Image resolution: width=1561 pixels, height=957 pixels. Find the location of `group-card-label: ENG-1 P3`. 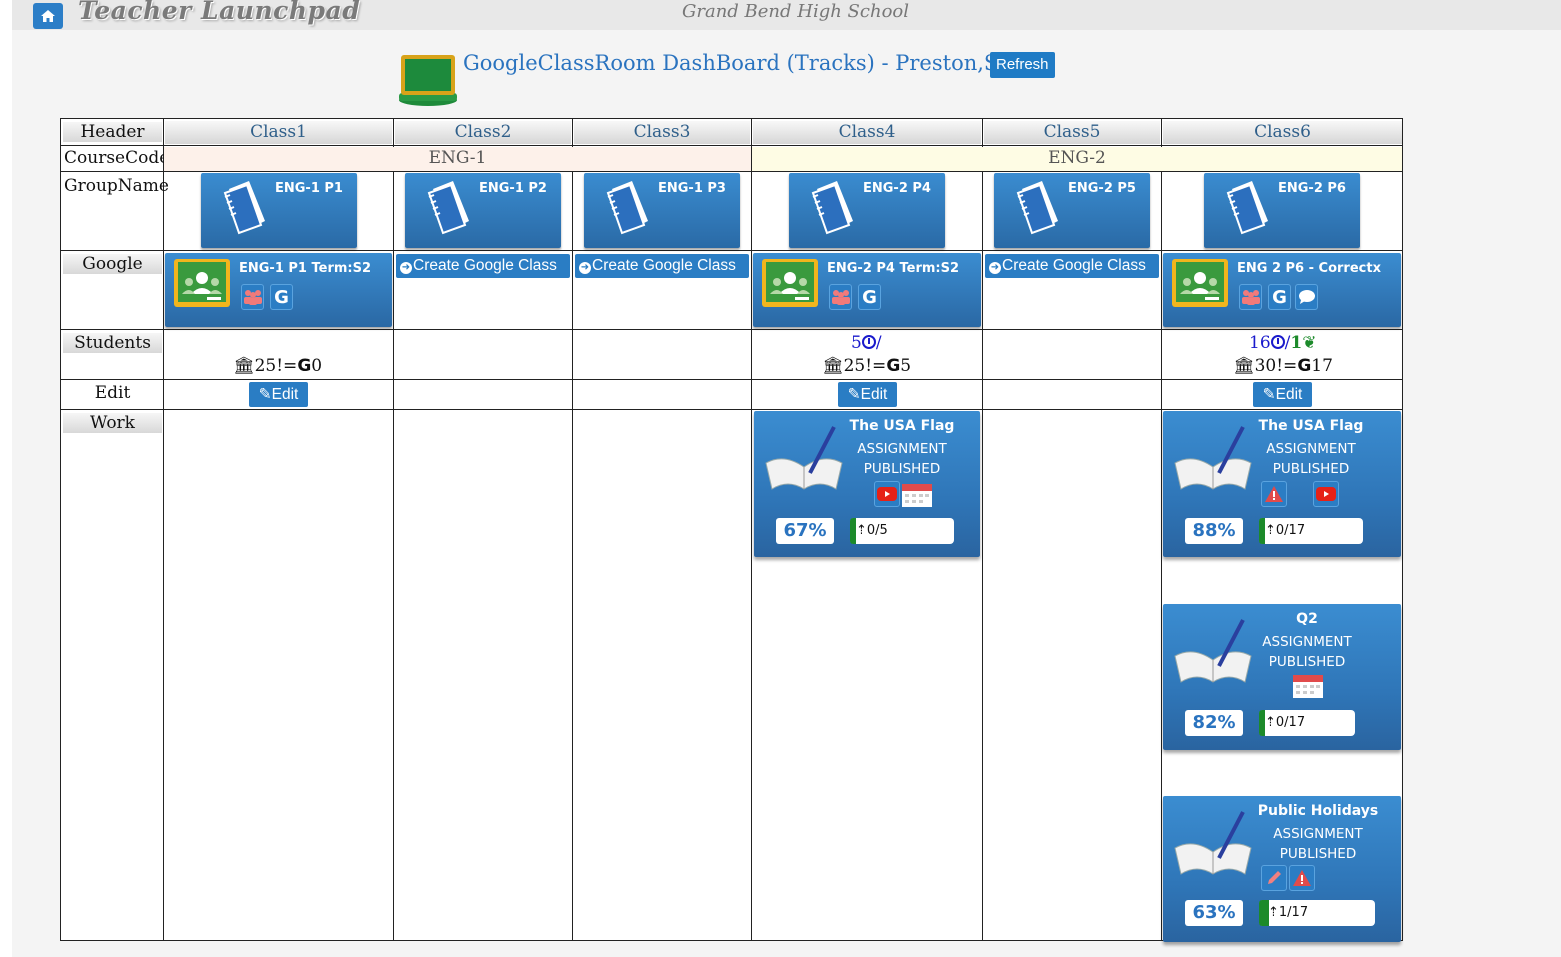

group-card-label: ENG-1 P3 is located at coordinates (692, 188).